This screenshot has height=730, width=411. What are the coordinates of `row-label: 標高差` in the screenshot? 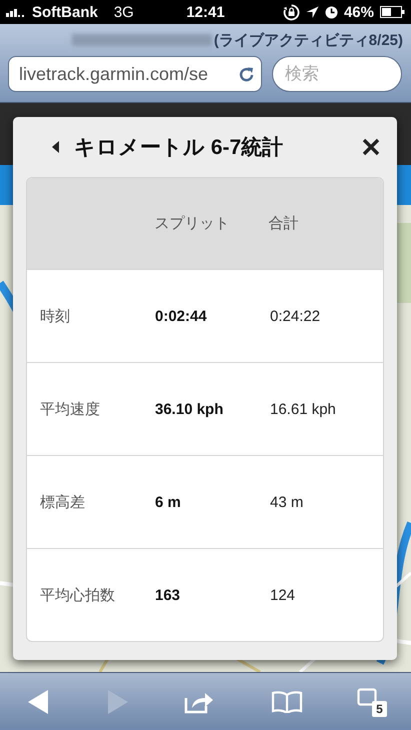 It's located at (62, 502).